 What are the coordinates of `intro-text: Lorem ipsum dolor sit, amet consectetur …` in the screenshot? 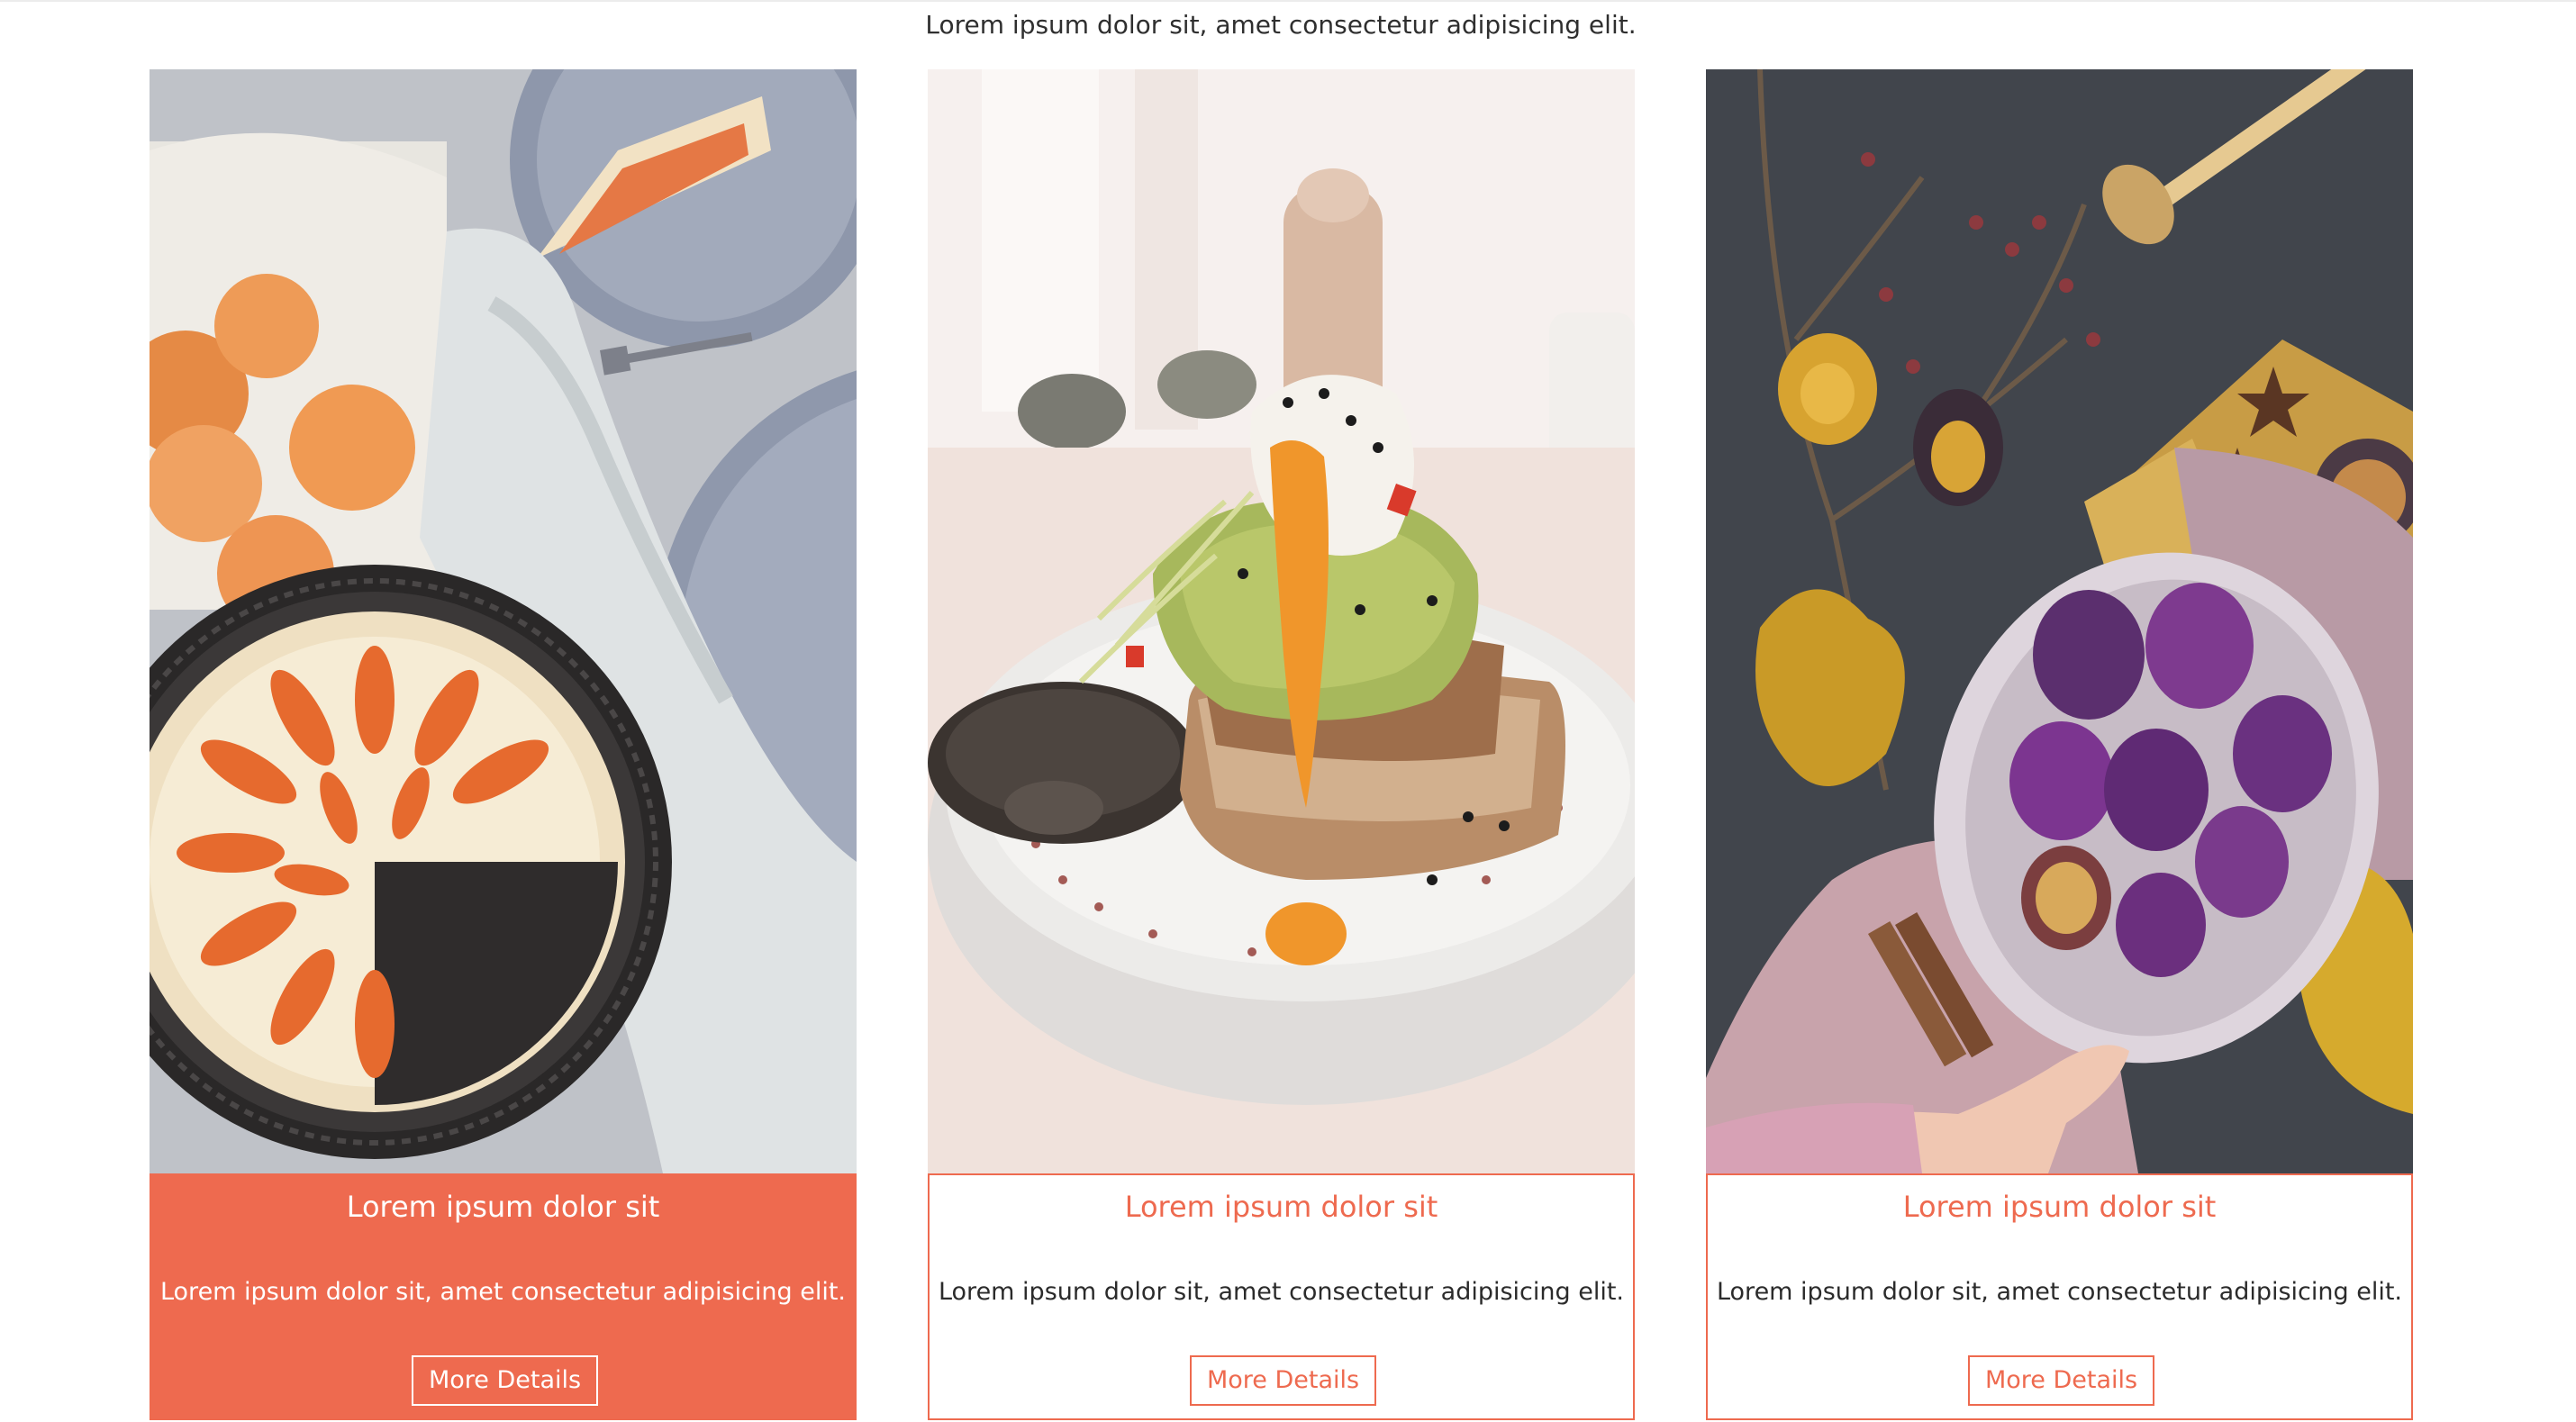 It's located at (1281, 25).